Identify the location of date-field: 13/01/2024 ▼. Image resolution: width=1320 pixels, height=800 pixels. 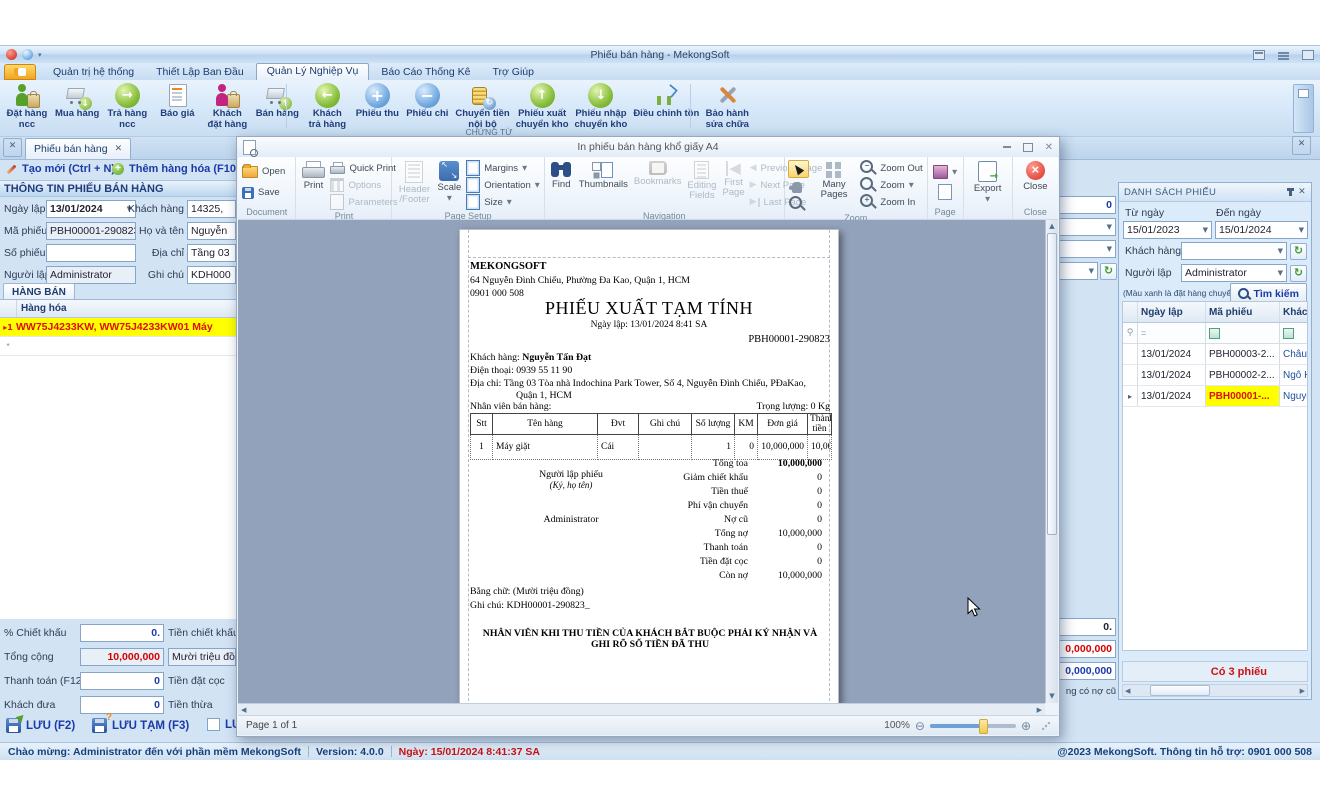
(91, 209).